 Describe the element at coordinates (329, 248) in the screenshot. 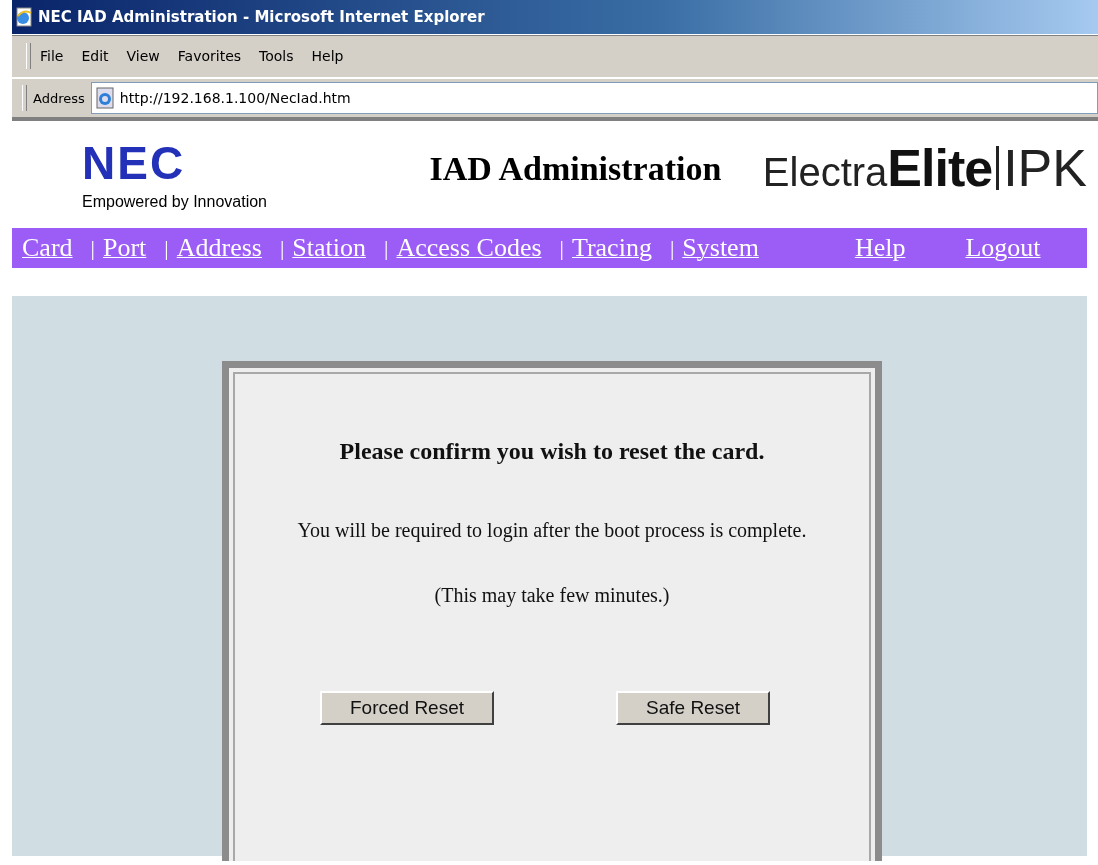

I see `nav-link: Station` at that location.